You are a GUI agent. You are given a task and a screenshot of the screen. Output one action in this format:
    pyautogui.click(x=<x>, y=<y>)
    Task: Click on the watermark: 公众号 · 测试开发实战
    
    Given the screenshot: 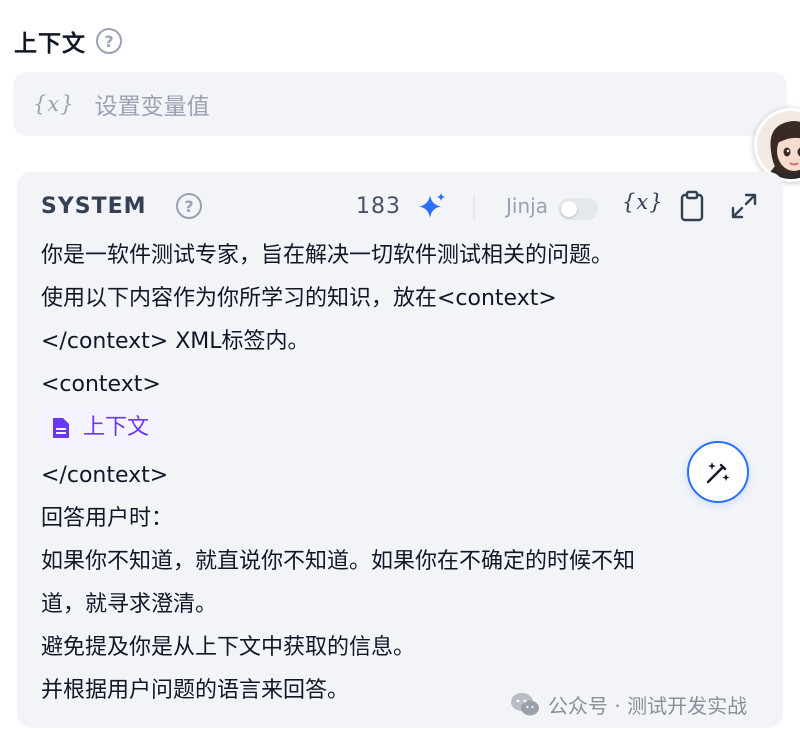 What is the action you would take?
    pyautogui.click(x=628, y=704)
    